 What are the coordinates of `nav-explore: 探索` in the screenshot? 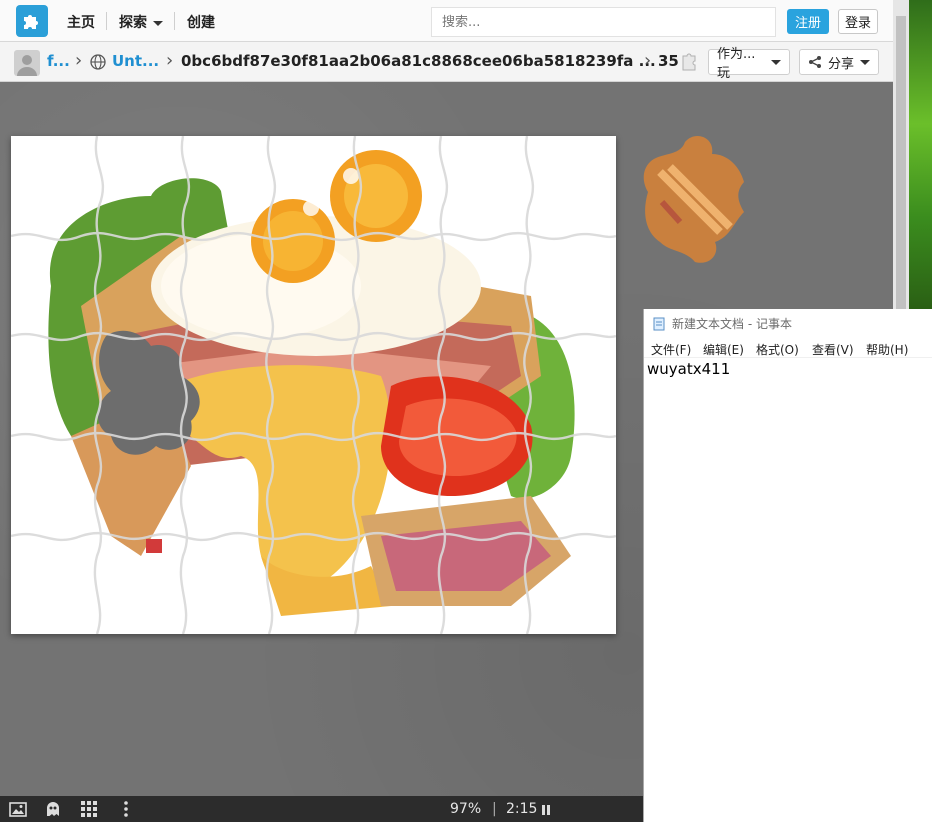 It's located at (141, 22).